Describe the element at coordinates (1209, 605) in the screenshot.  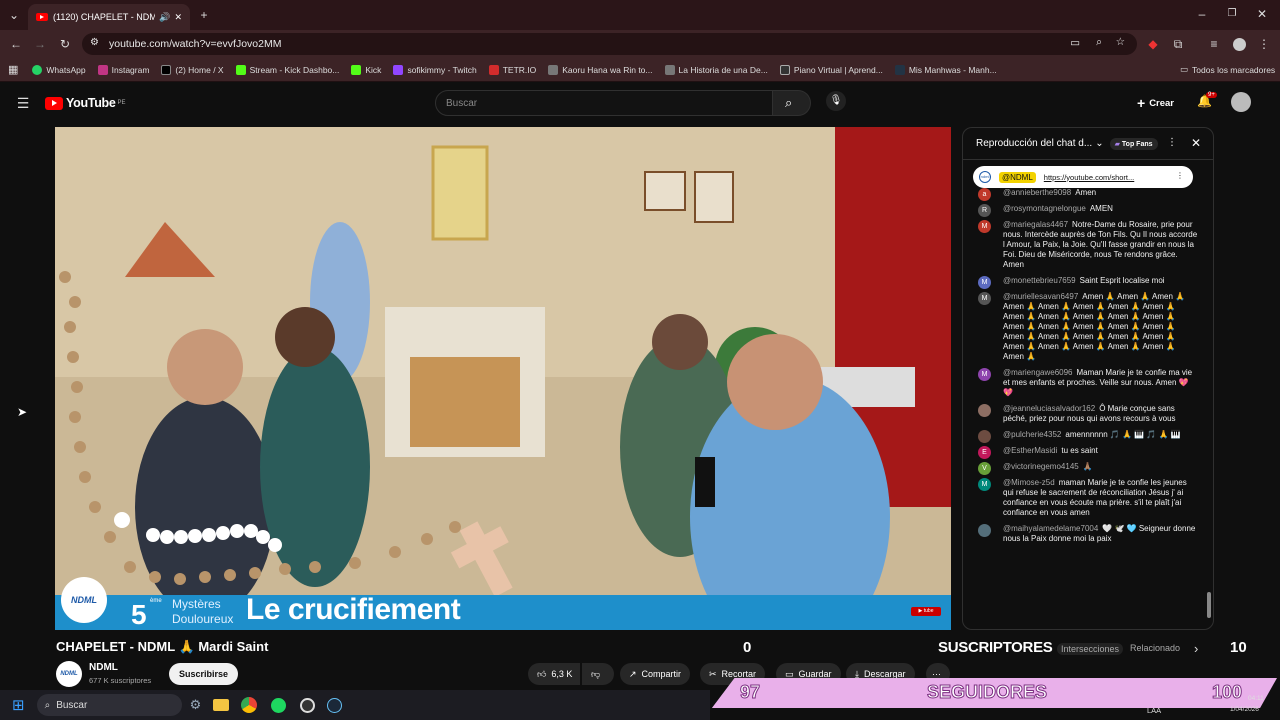
I see `chat-scrollbar` at that location.